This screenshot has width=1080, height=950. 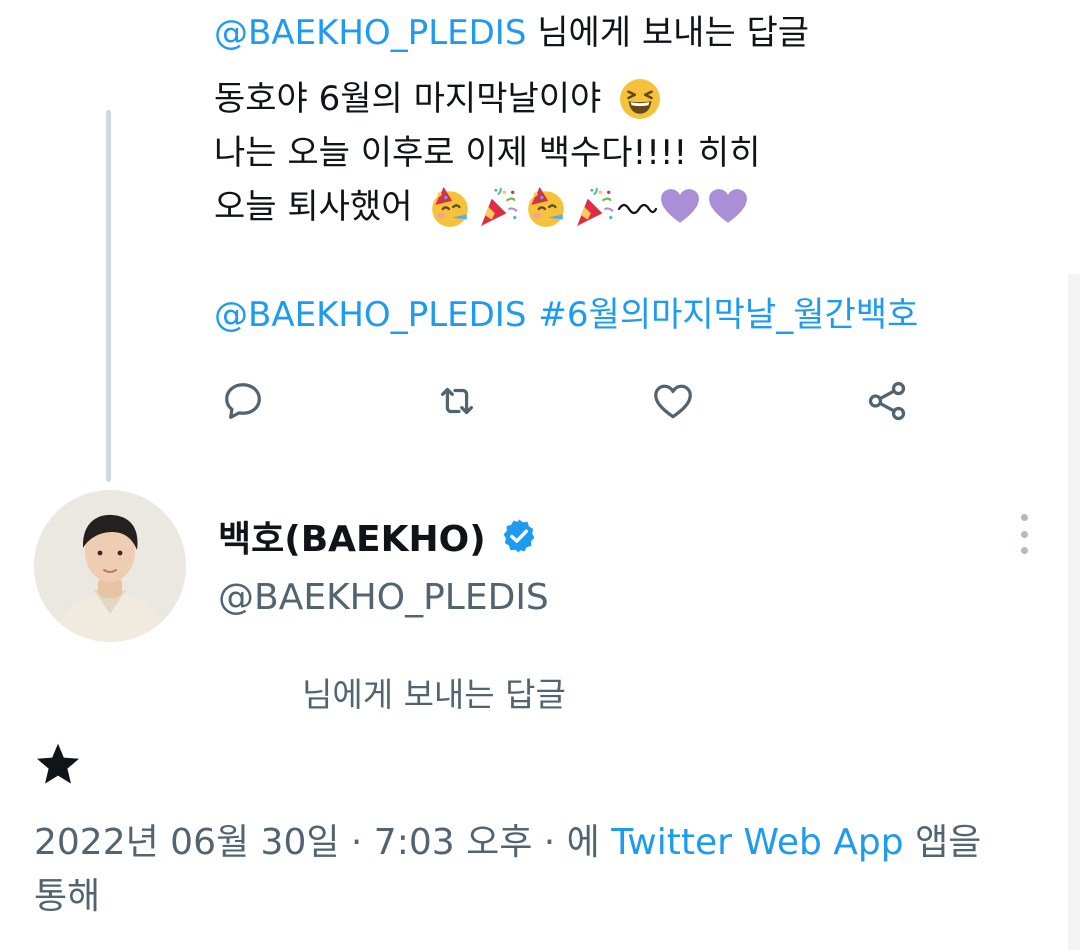 I want to click on thread-connector-line, so click(x=108, y=296).